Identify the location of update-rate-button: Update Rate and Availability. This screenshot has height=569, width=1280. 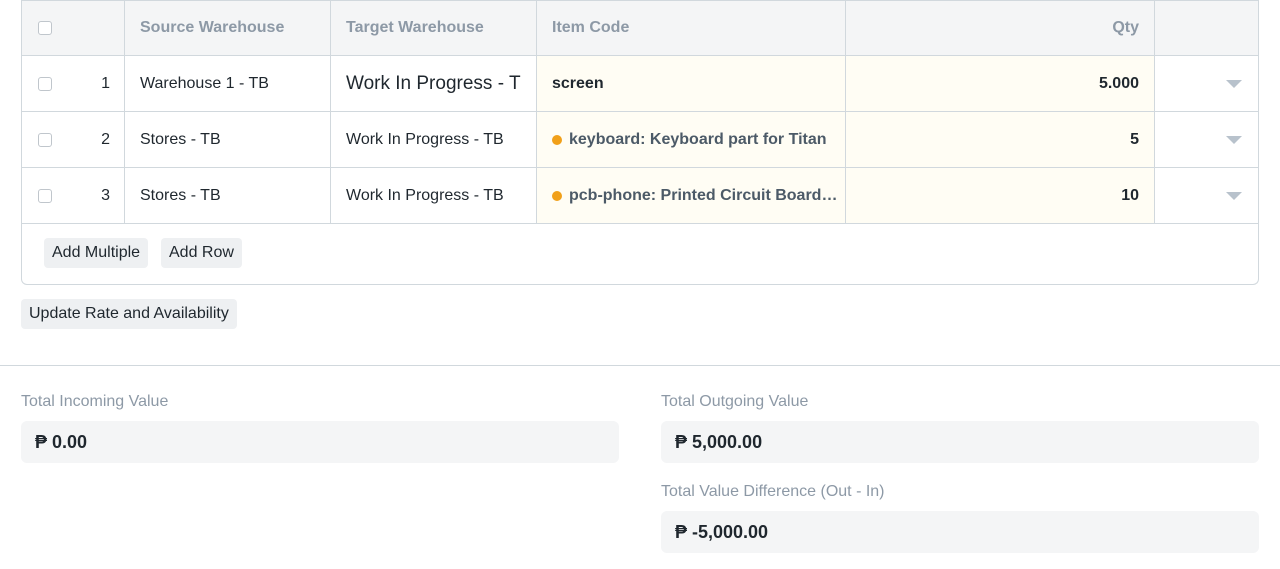
(129, 314).